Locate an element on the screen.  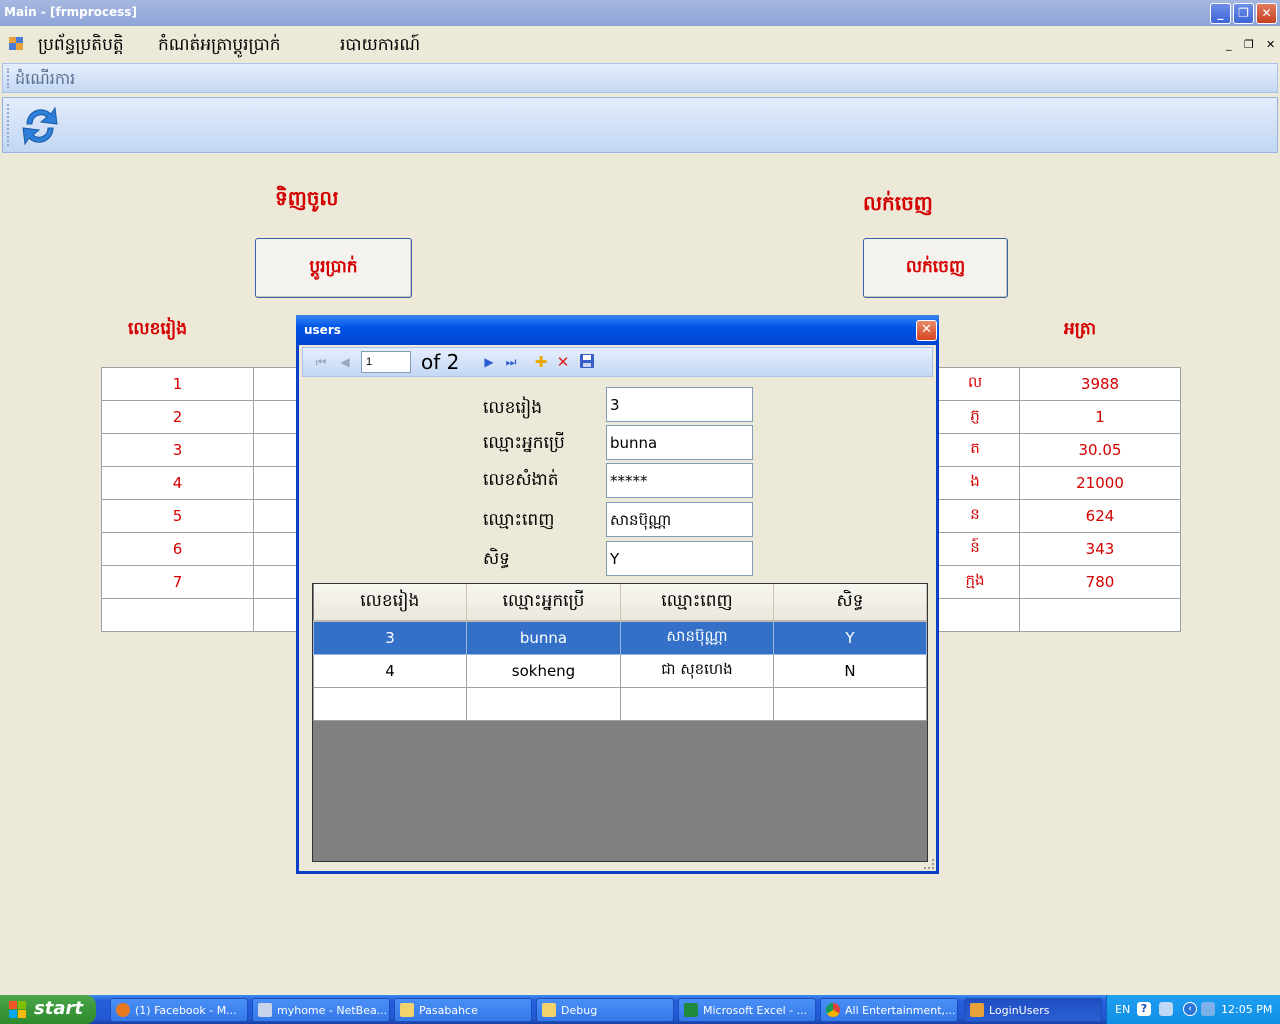
number-cell: 2 is located at coordinates (177, 417).